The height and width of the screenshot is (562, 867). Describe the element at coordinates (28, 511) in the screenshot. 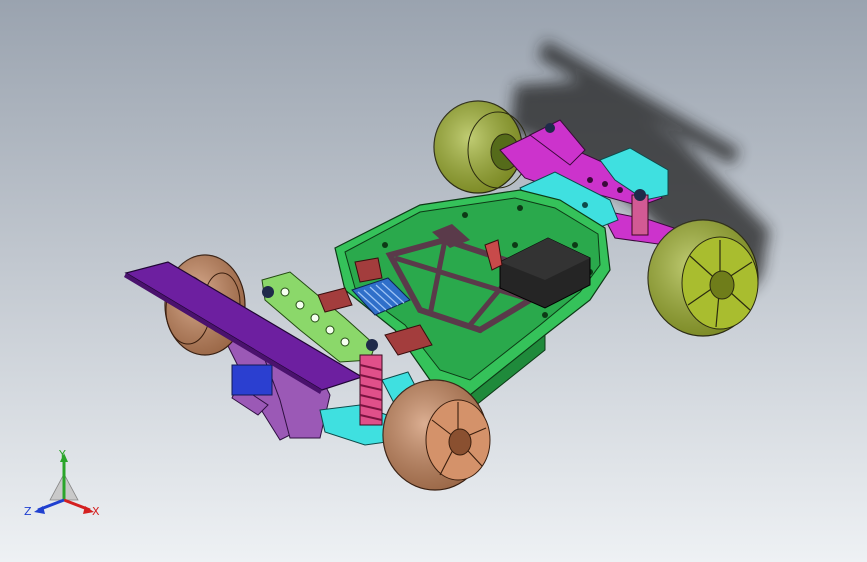

I see `z-axis-label: Z` at that location.